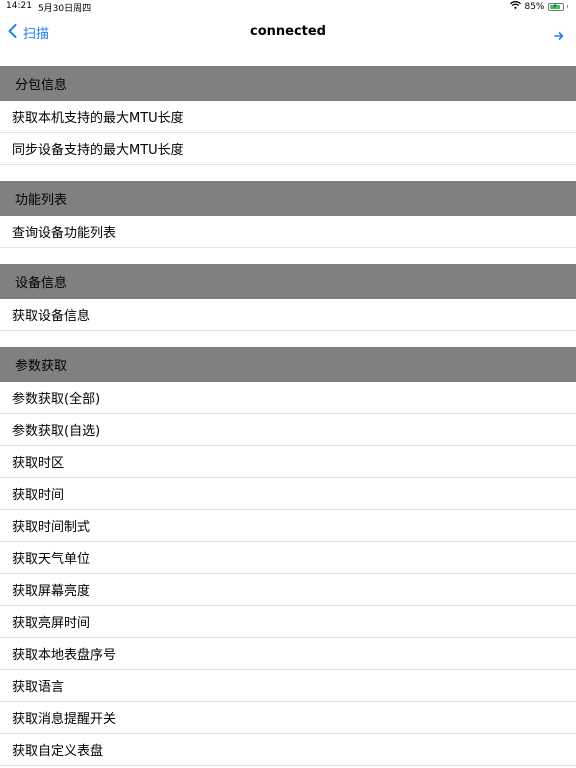 The image size is (576, 768). I want to click on battery-percent: 85%, so click(534, 6).